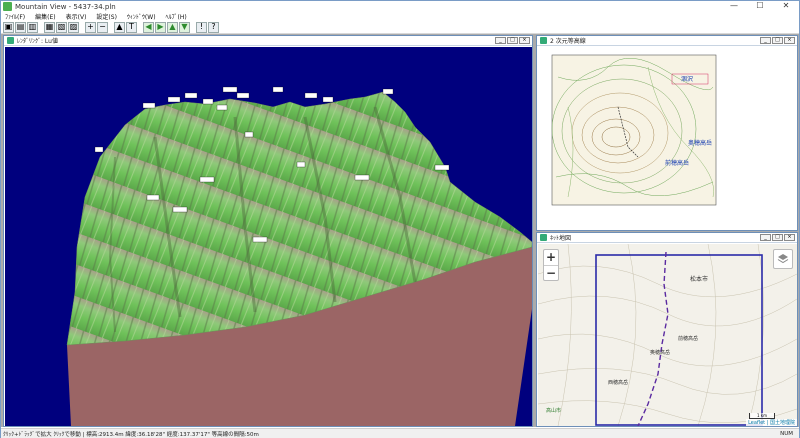  What do you see at coordinates (561, 238) in the screenshot?
I see `web-window-title: ﾈｯﾄ地図` at bounding box center [561, 238].